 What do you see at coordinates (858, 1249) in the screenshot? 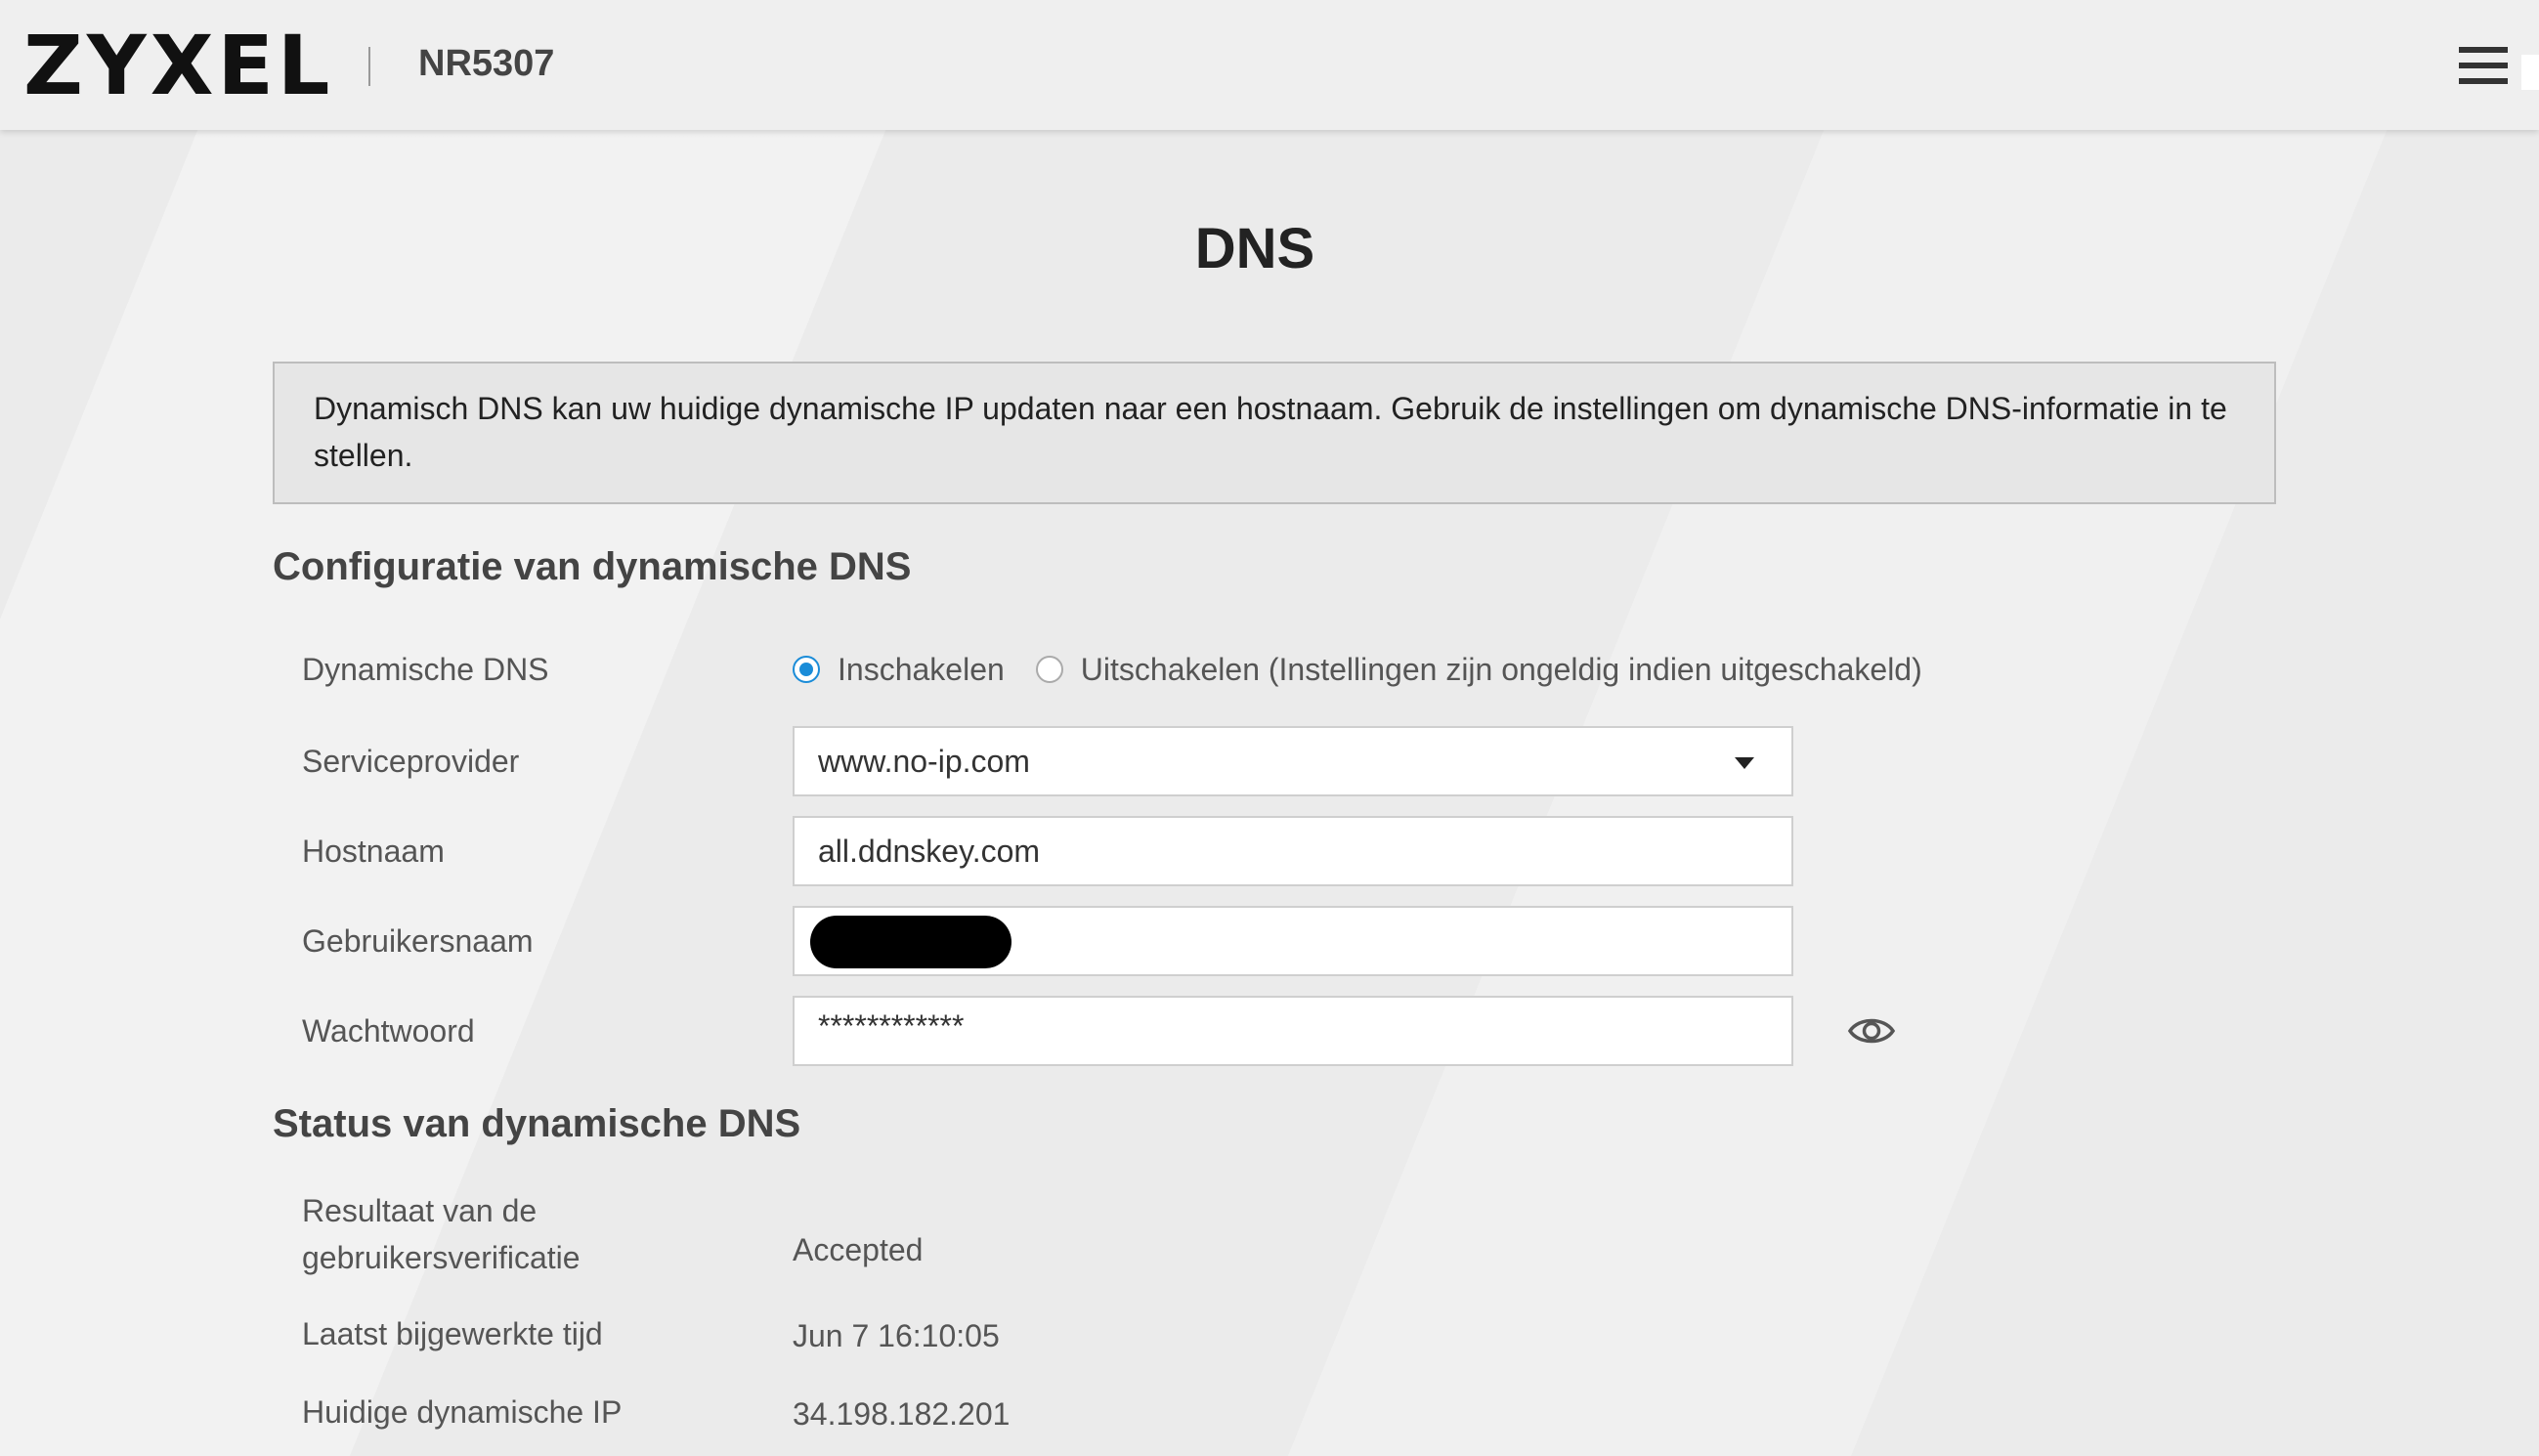
I see `auth-result-value: Accepted` at bounding box center [858, 1249].